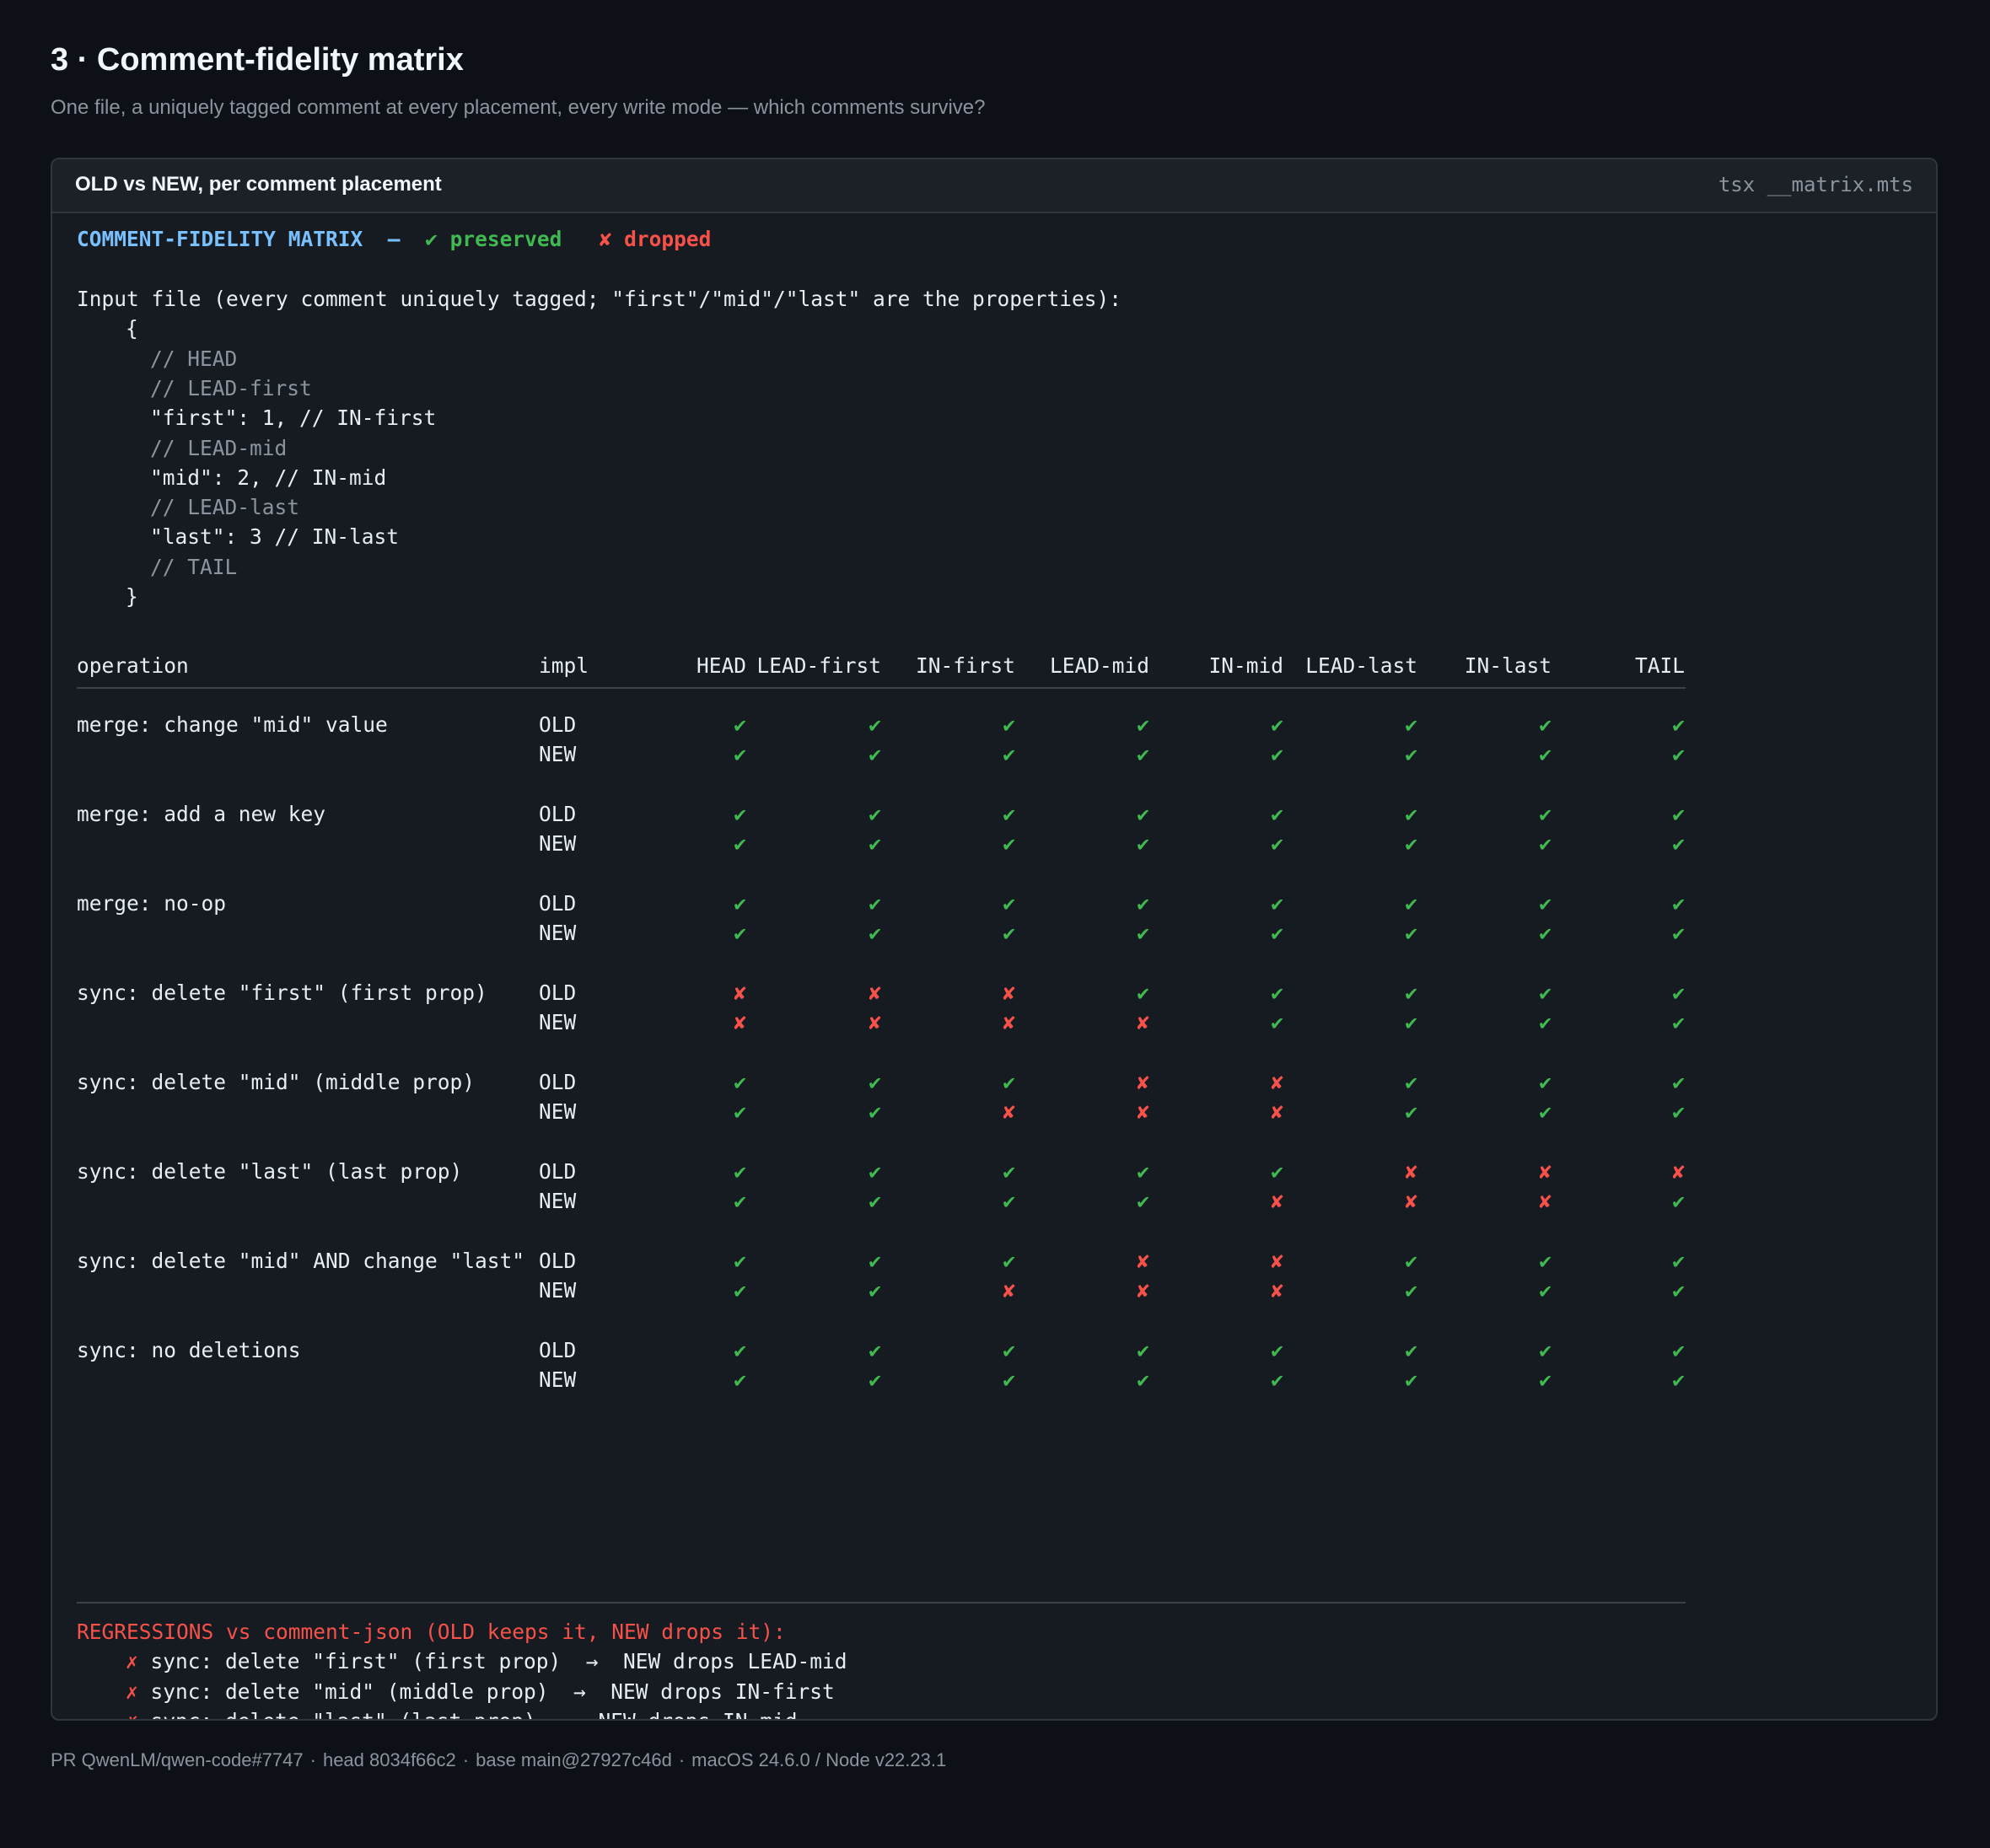  Describe the element at coordinates (881, 688) in the screenshot. I see `matrix-header-rule` at that location.